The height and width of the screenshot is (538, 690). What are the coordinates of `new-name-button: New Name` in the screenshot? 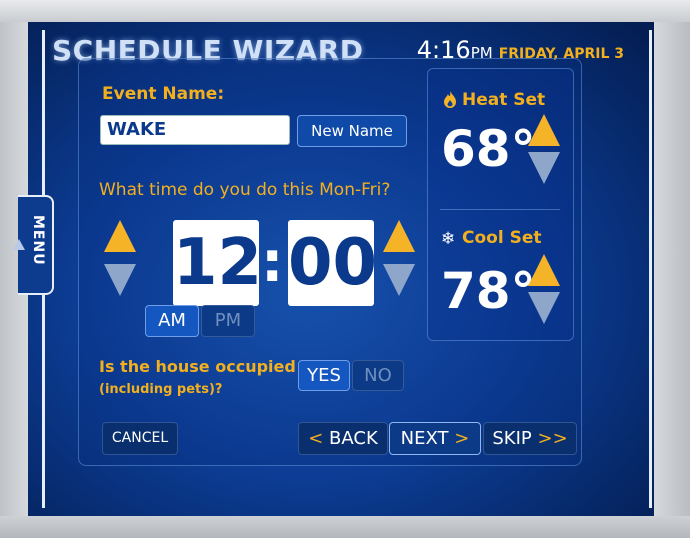 It's located at (352, 131).